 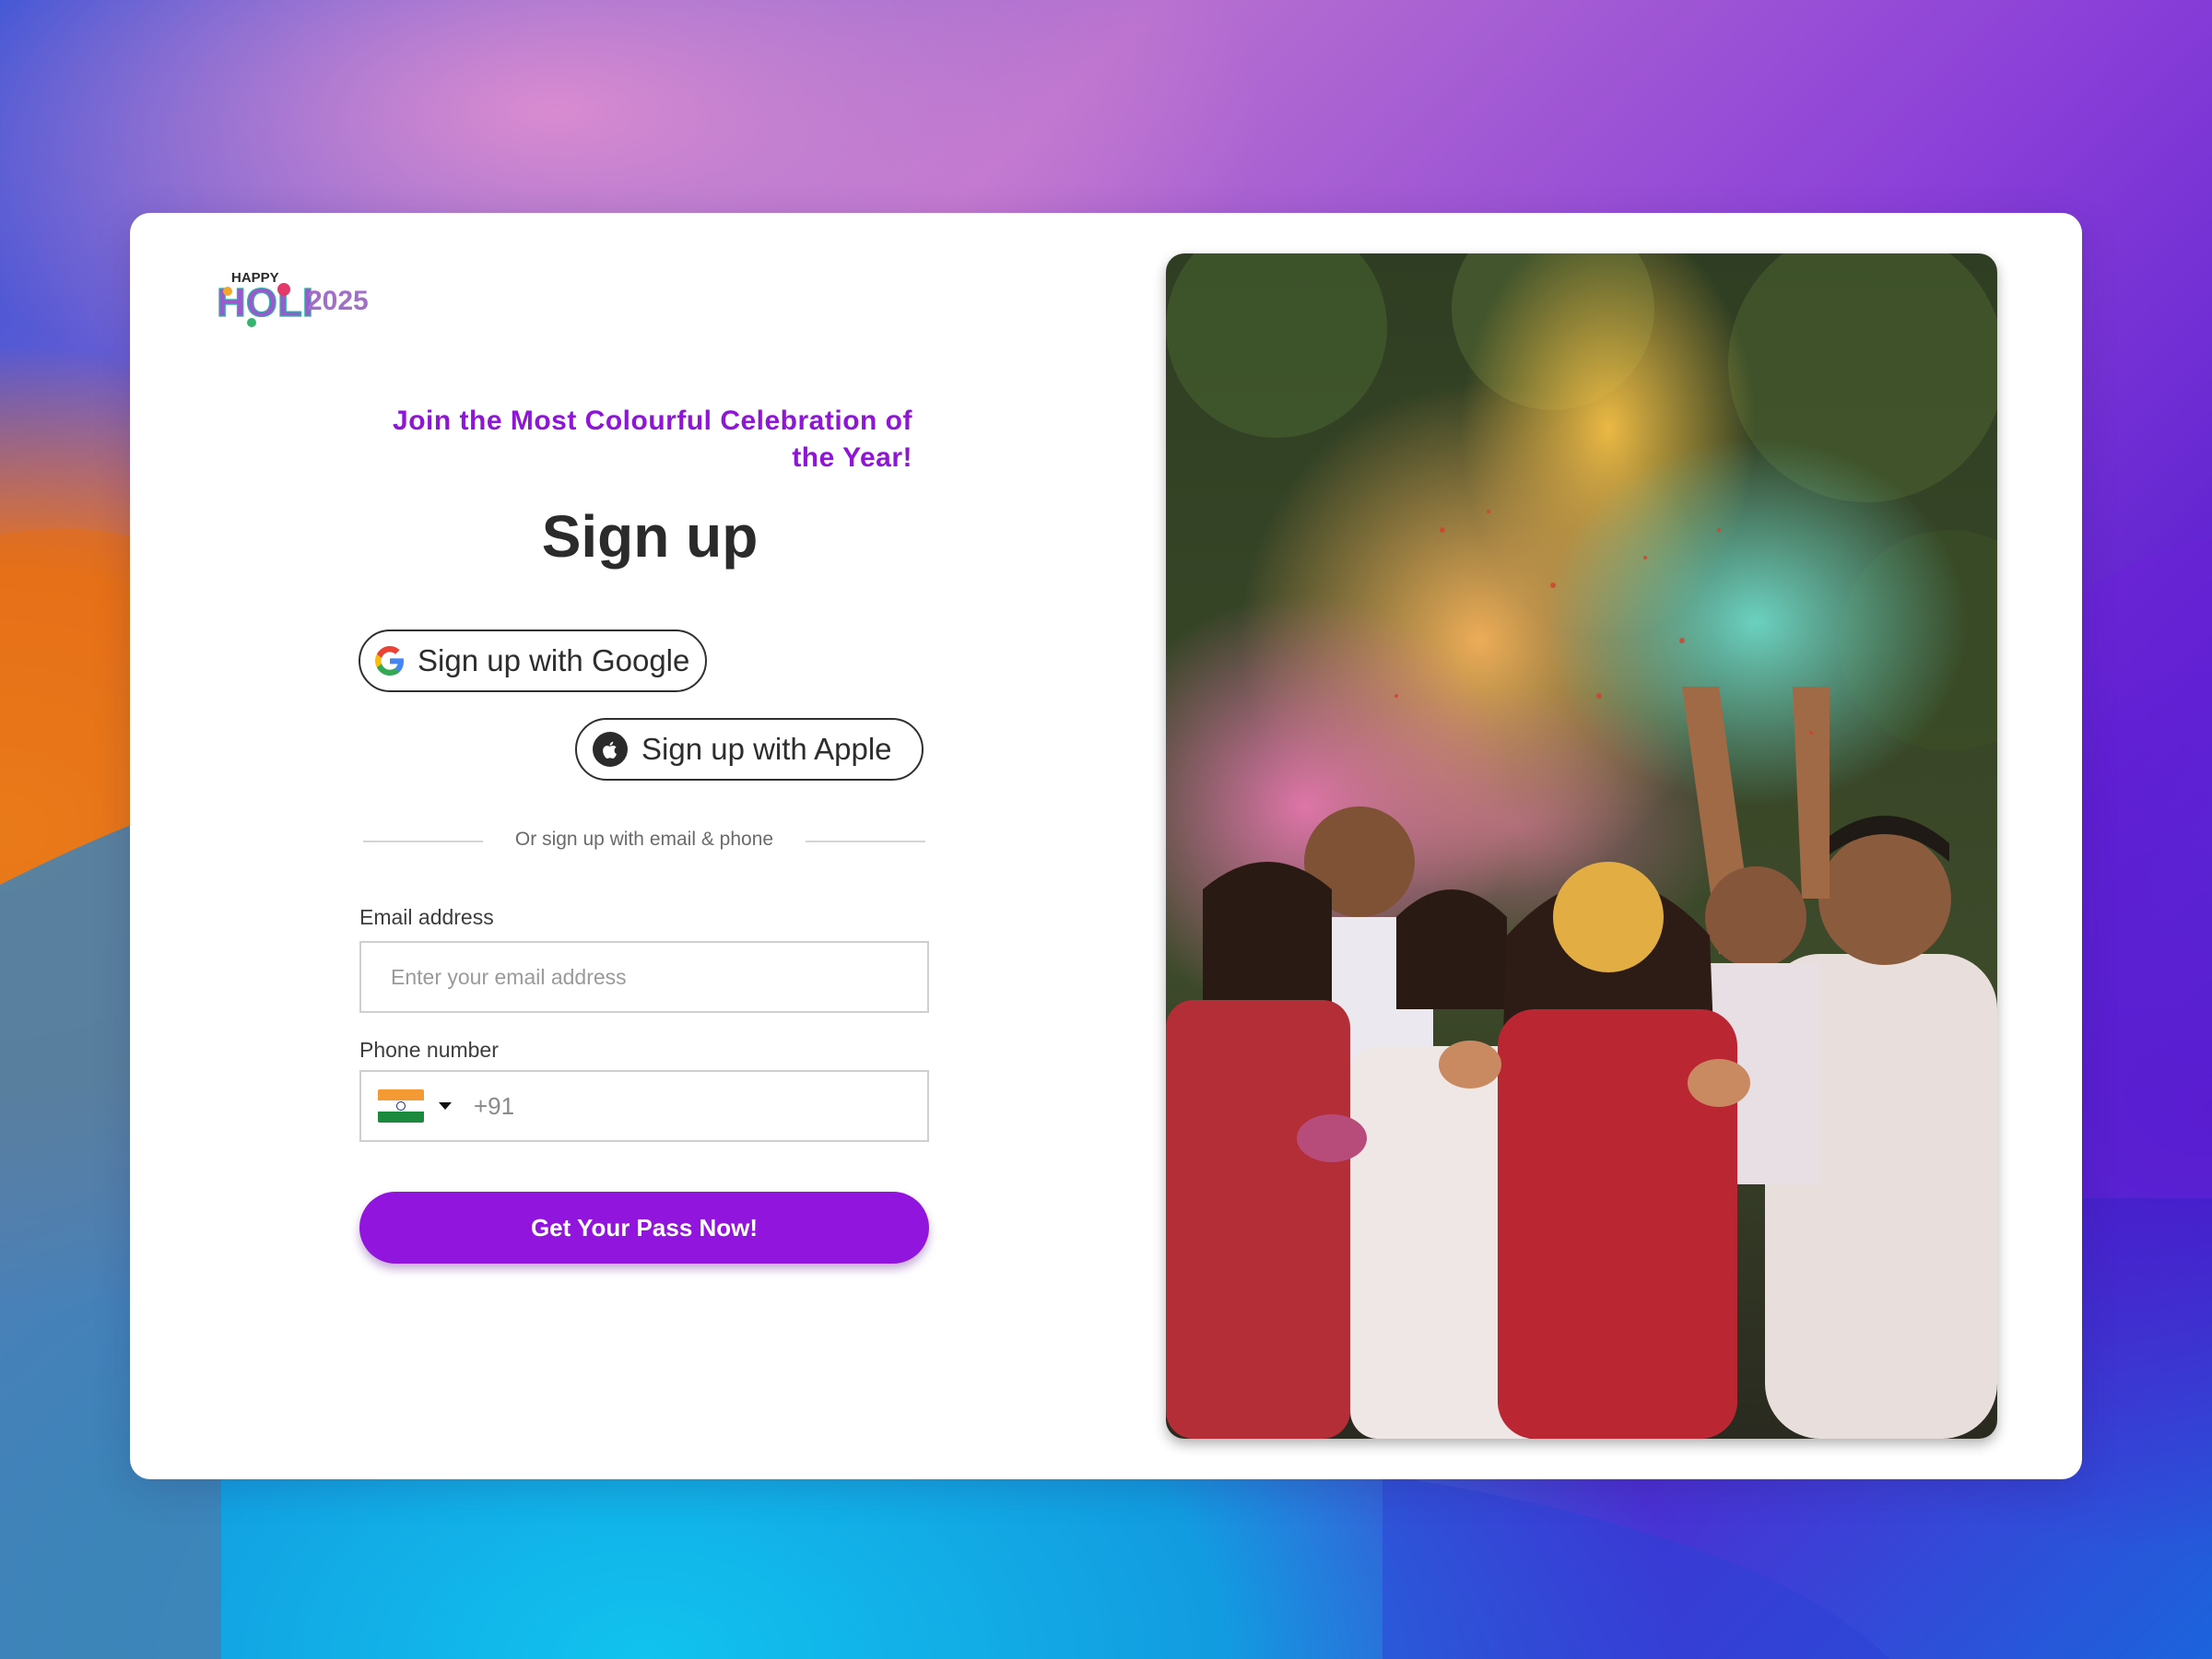 I want to click on apple-icon, so click(x=610, y=749).